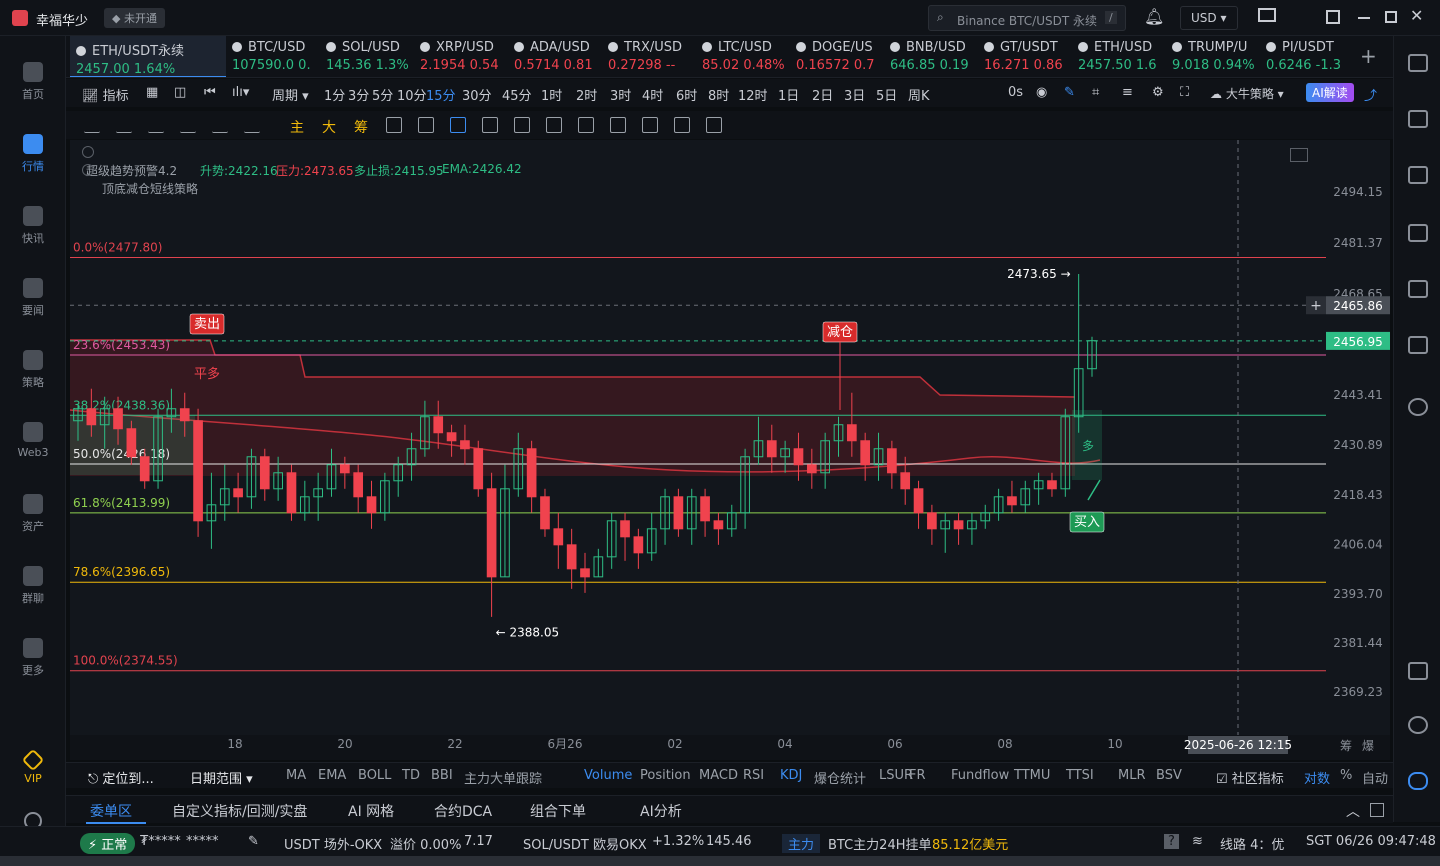 The image size is (1440, 866). What do you see at coordinates (1353, 811) in the screenshot?
I see `chevron-up-icon: ︿` at bounding box center [1353, 811].